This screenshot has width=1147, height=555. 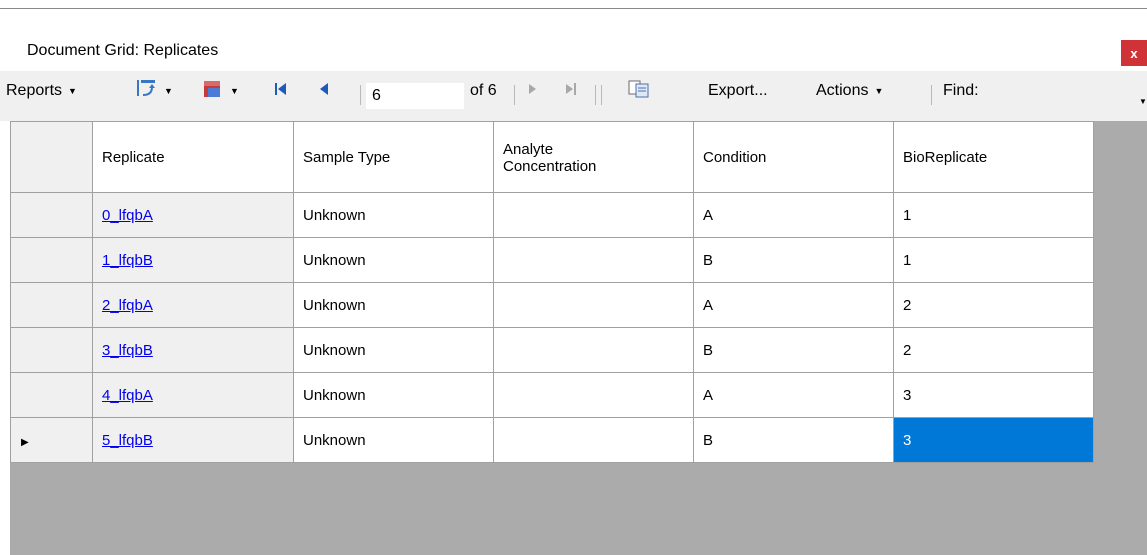 I want to click on row-header: ▶, so click(x=51, y=440).